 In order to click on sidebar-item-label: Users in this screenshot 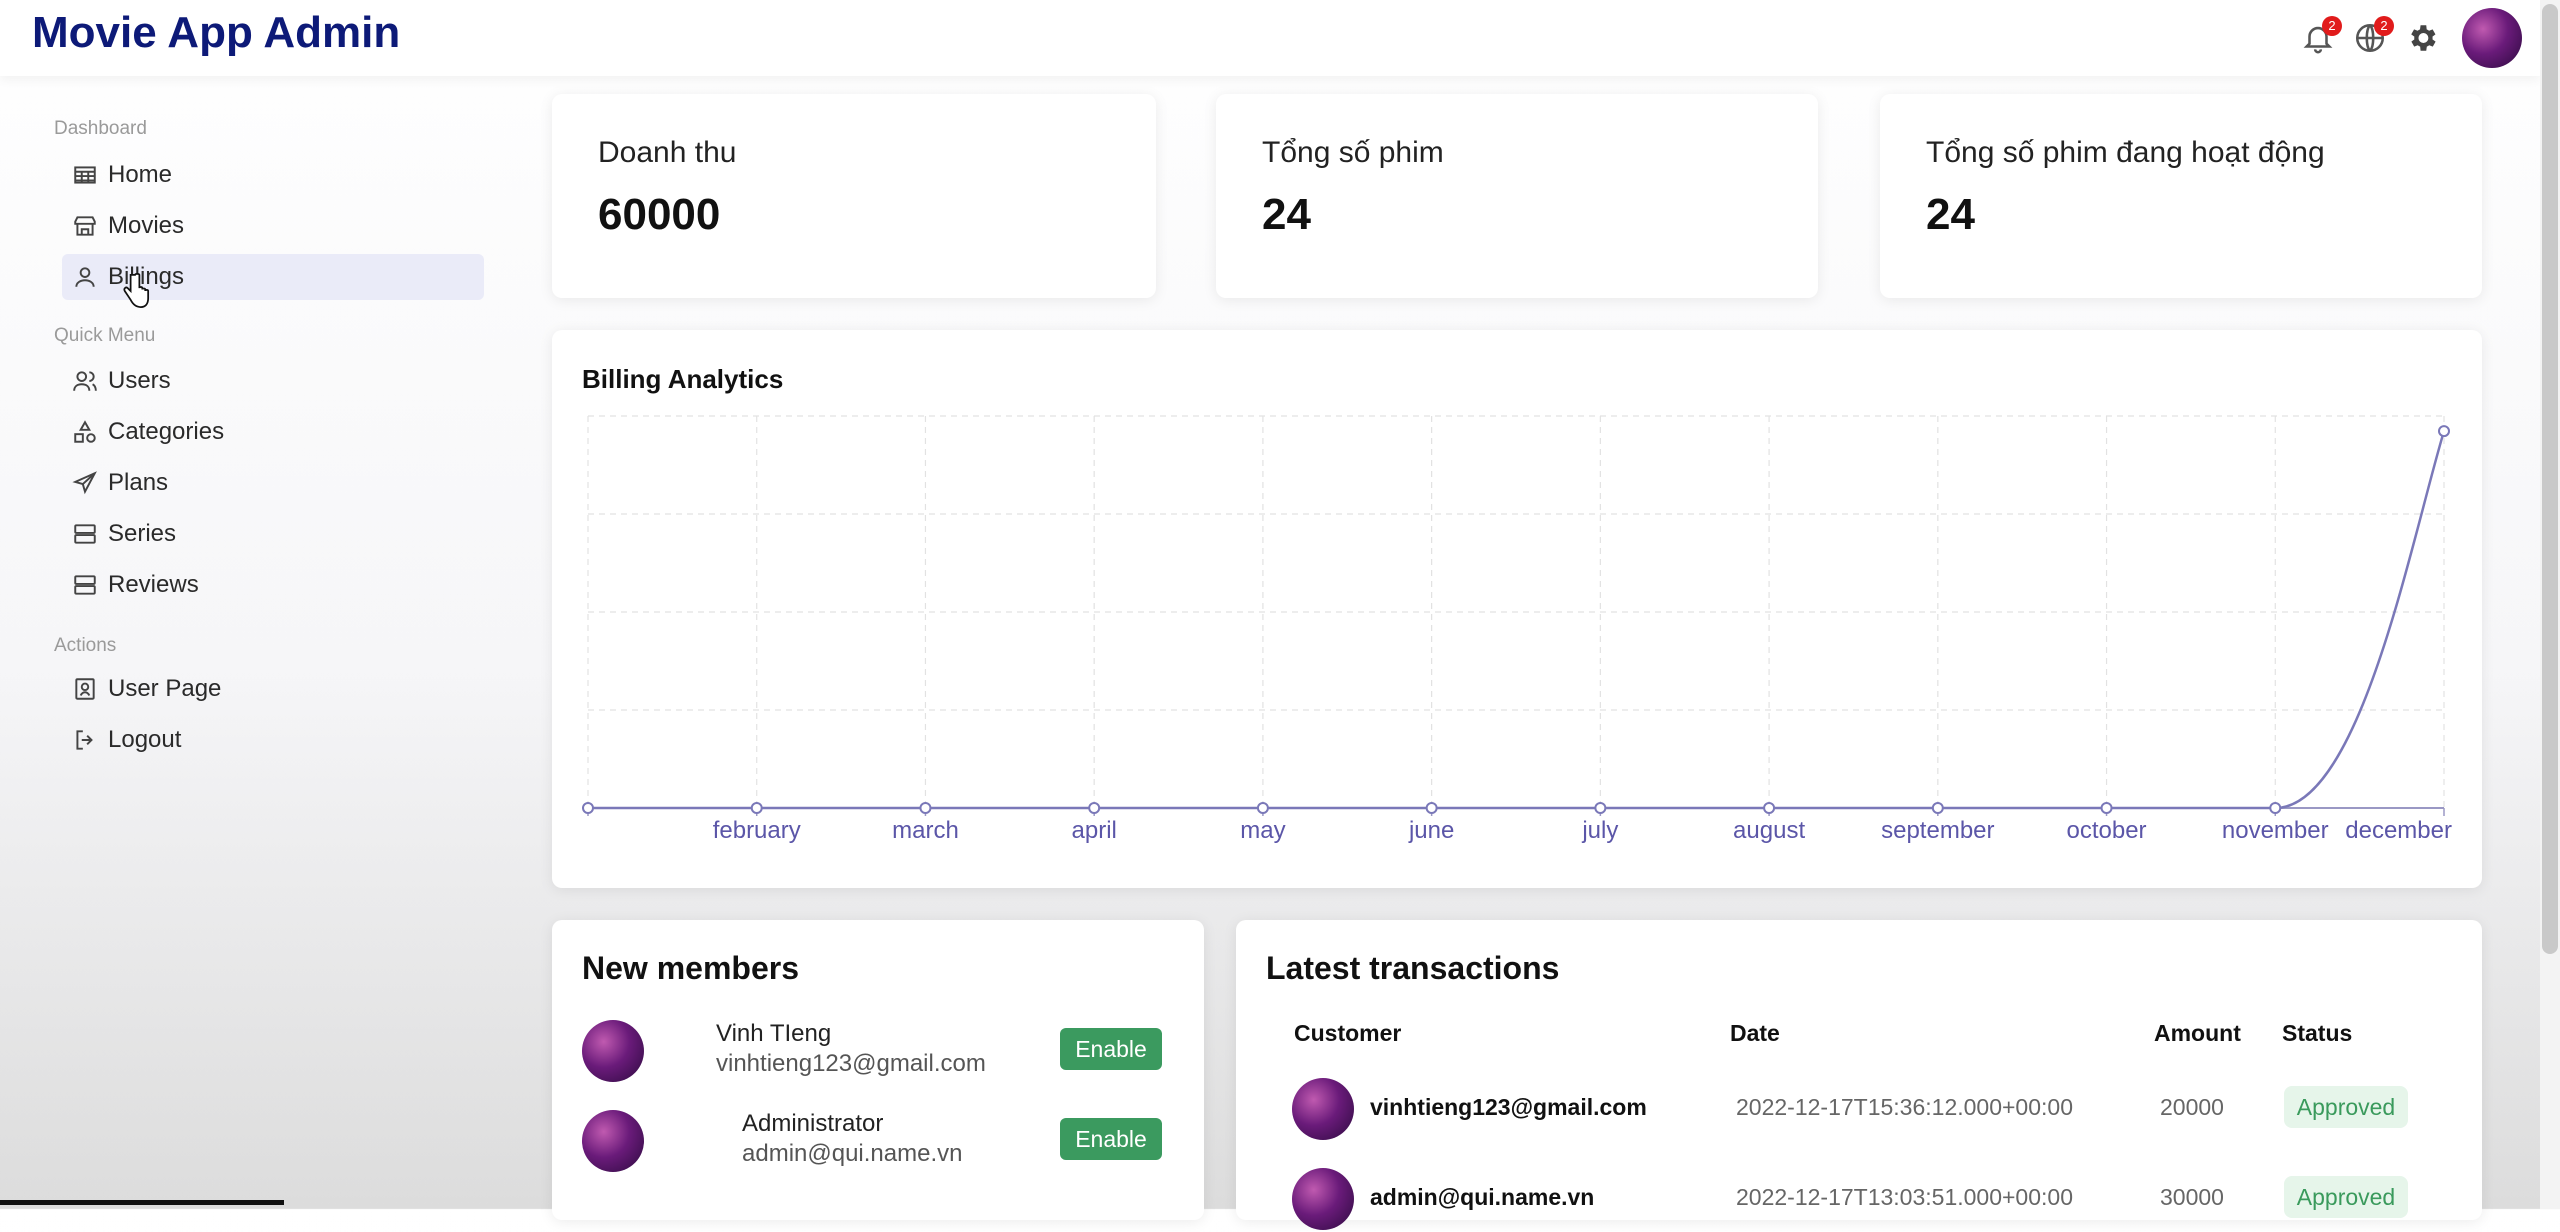, I will do `click(139, 380)`.